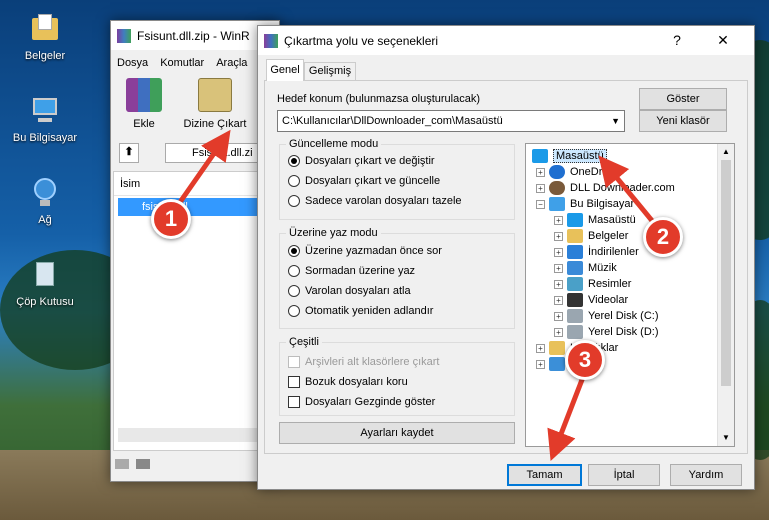  What do you see at coordinates (663, 237) in the screenshot?
I see `step-badge-2: 2` at bounding box center [663, 237].